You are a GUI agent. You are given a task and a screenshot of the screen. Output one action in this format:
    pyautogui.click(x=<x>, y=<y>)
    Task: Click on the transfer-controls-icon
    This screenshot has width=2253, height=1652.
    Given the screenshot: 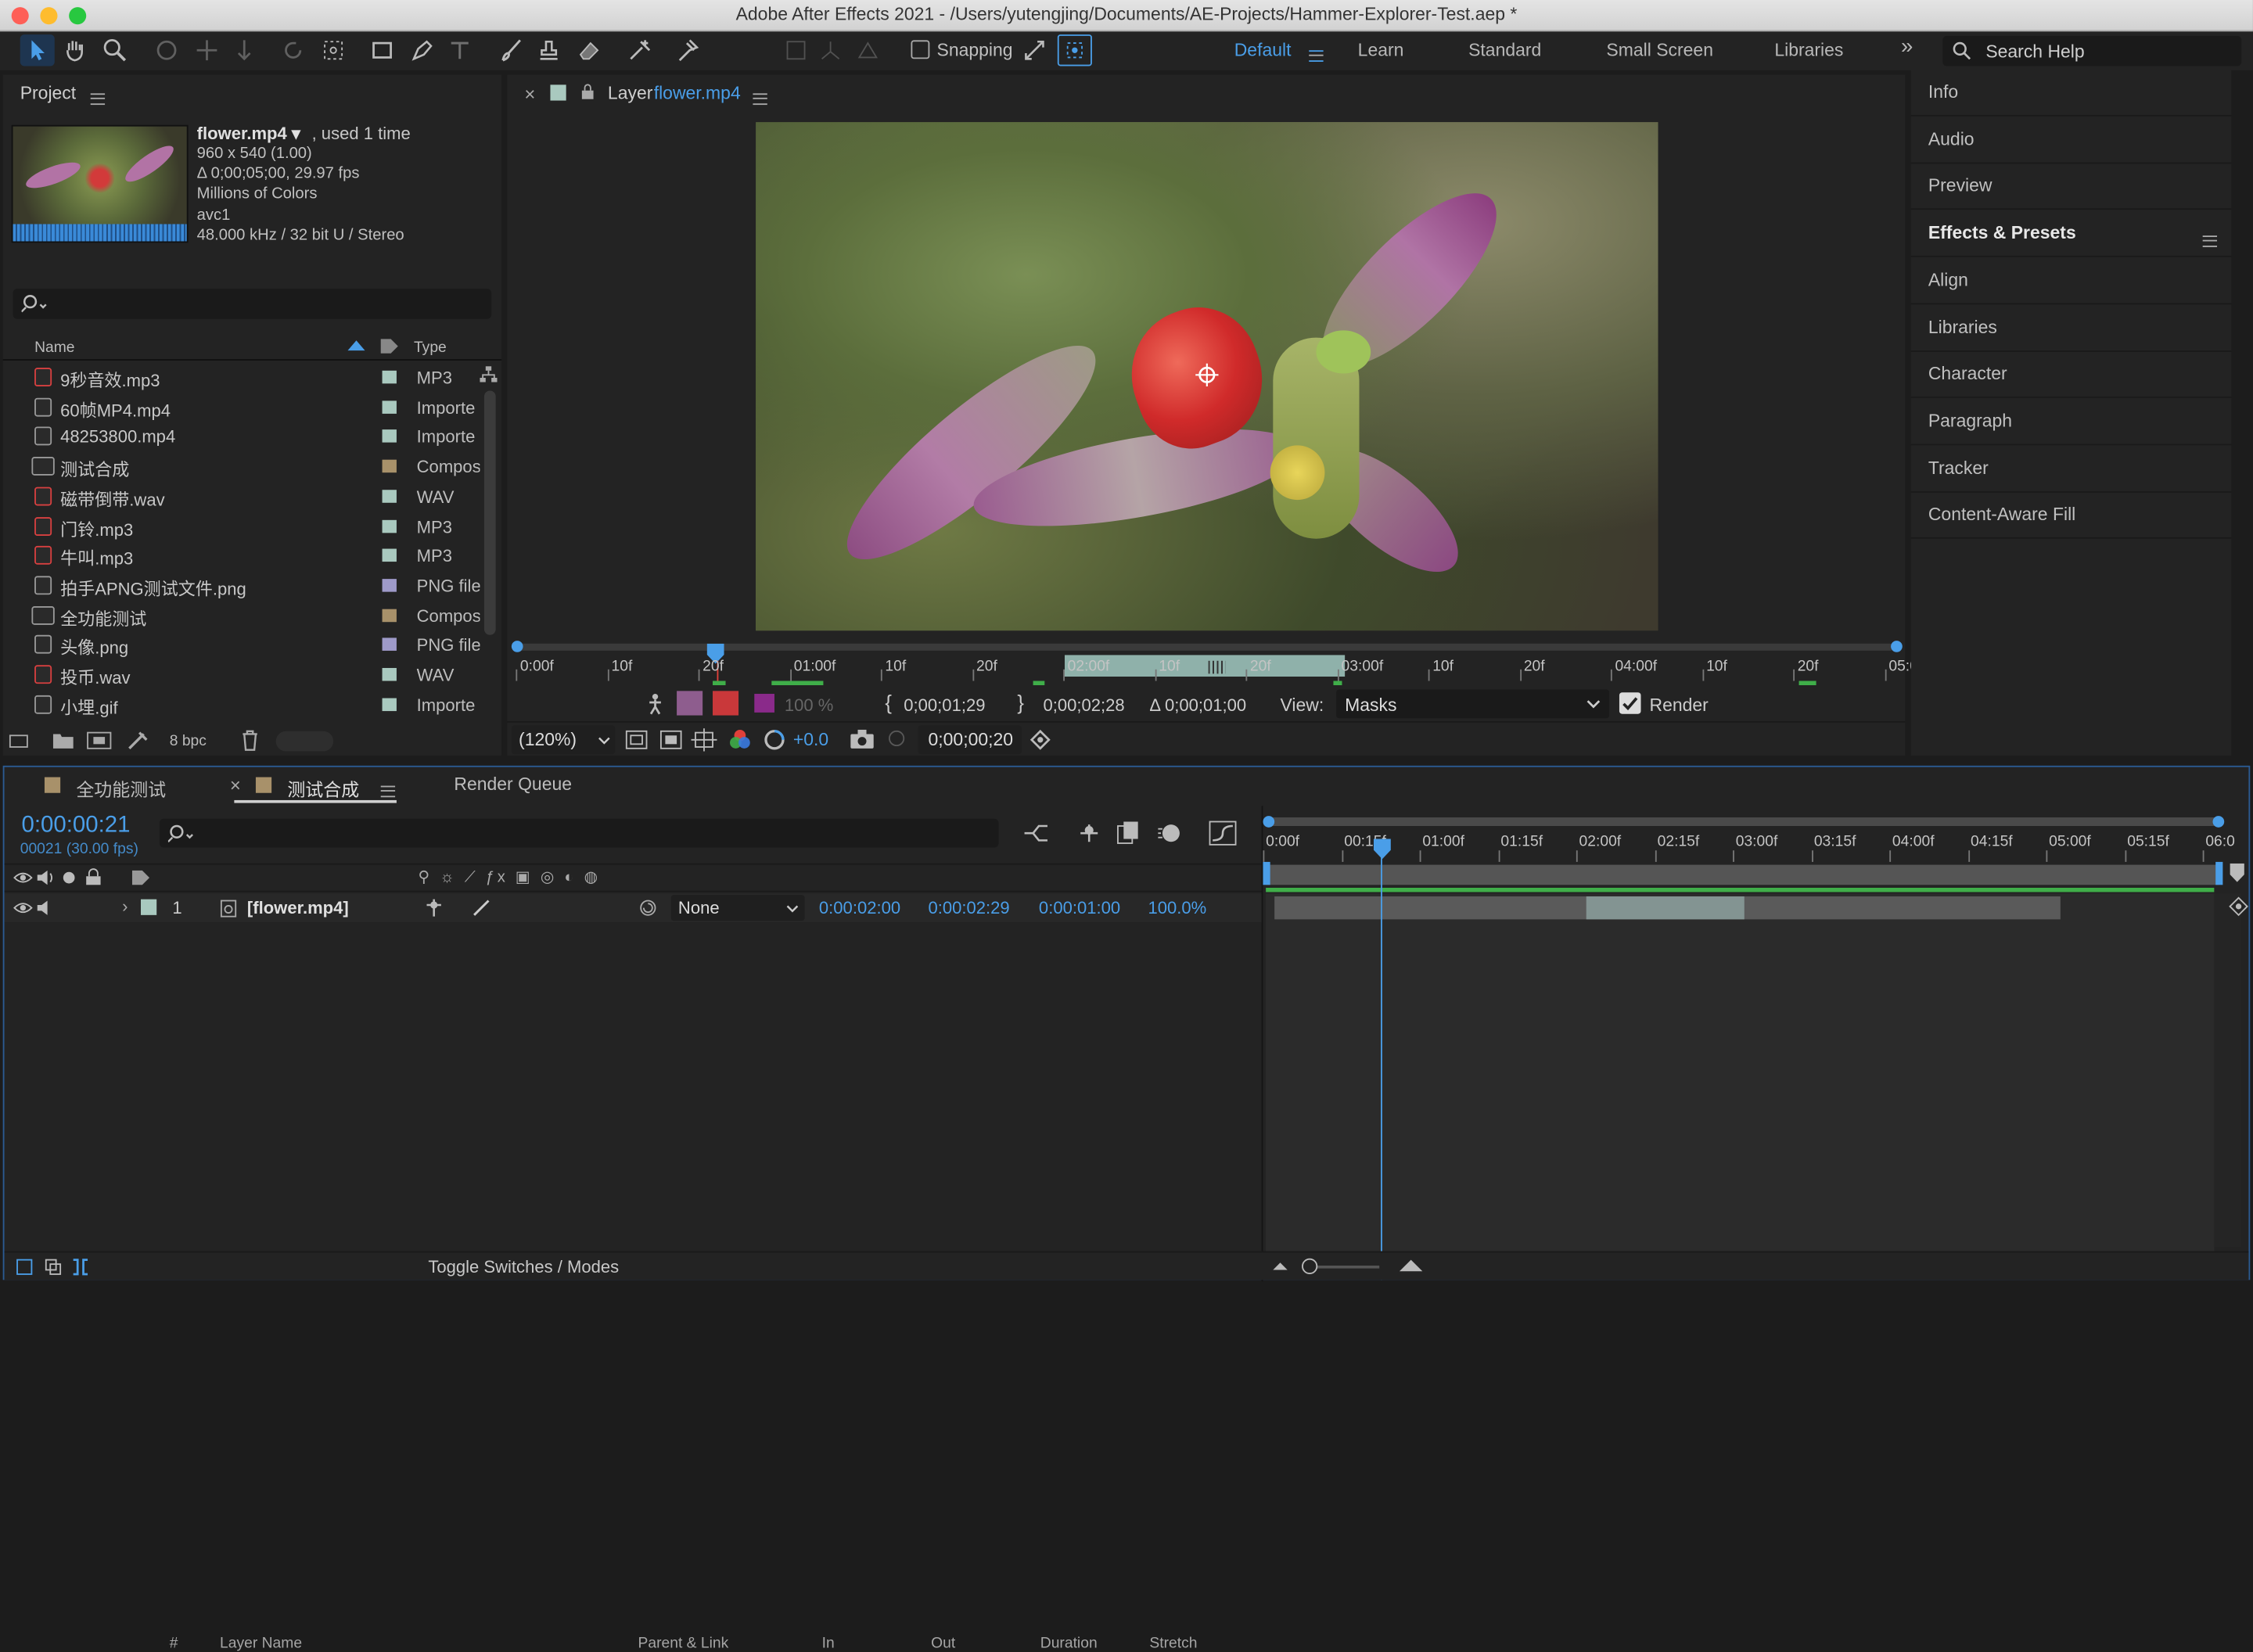 What is the action you would take?
    pyautogui.click(x=53, y=1267)
    